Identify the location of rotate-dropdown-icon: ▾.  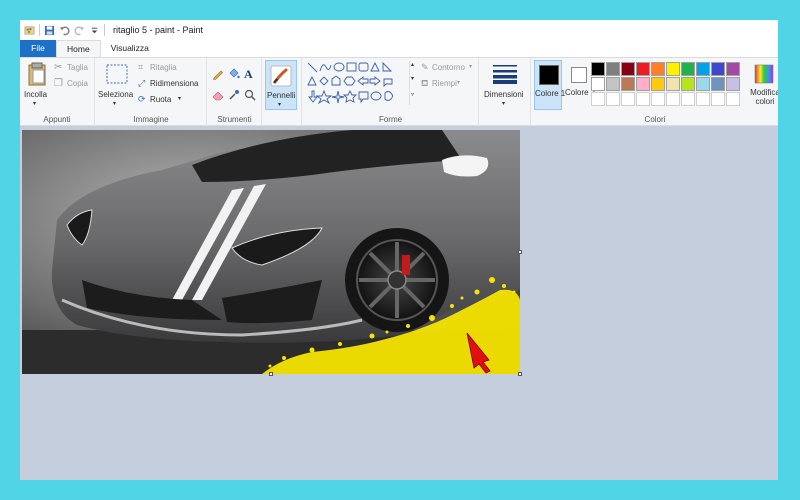
(179, 98).